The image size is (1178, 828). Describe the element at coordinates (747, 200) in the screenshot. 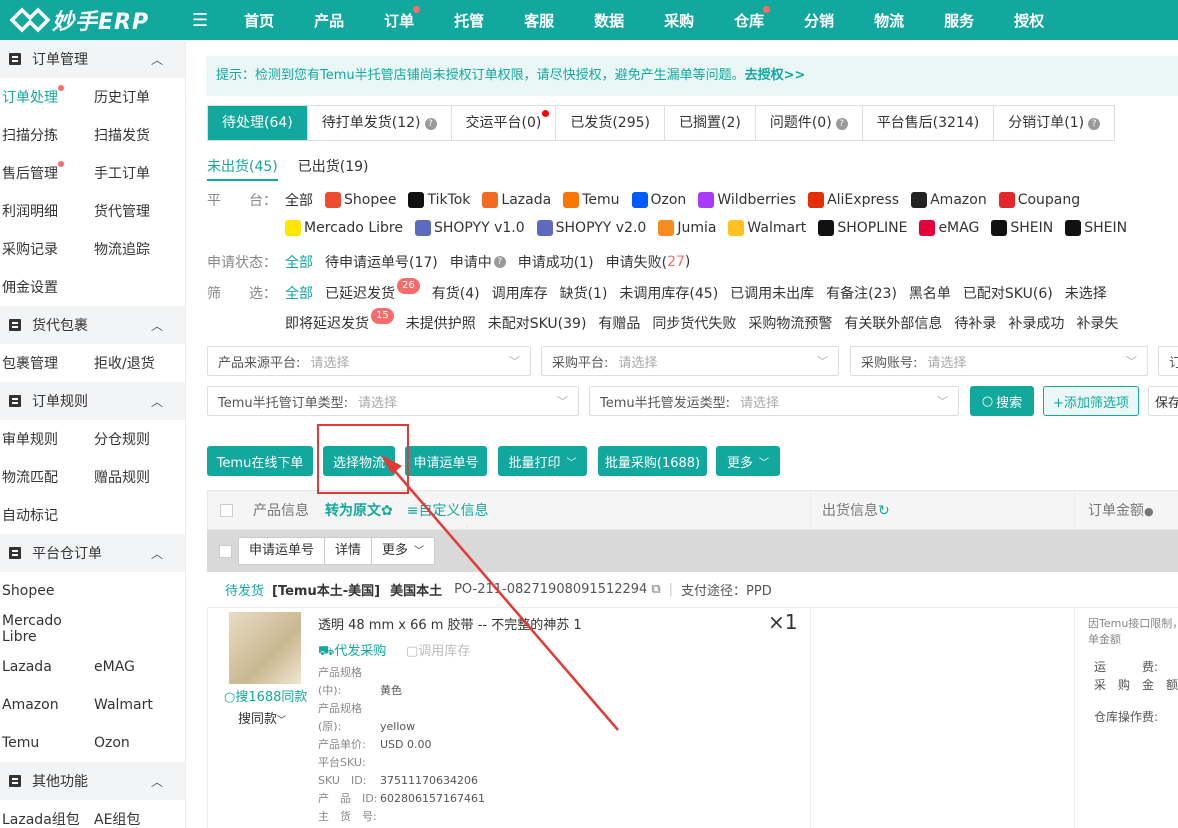

I see `platform-option: Wildberries` at that location.